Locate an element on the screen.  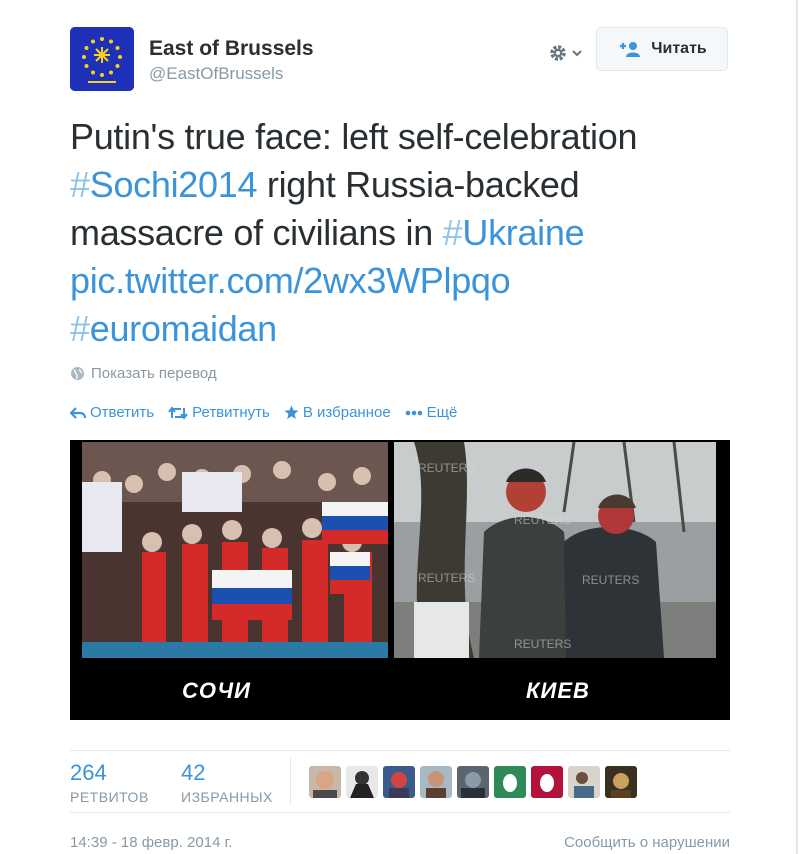
retweet-button: Ретвитнуть is located at coordinates (219, 412).